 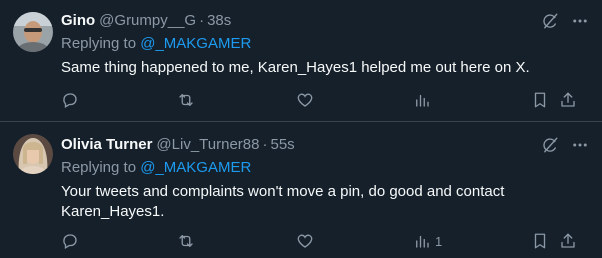 I want to click on tweet-header: Olivia Turner @Liv_Turner88 · 55s, so click(x=325, y=145).